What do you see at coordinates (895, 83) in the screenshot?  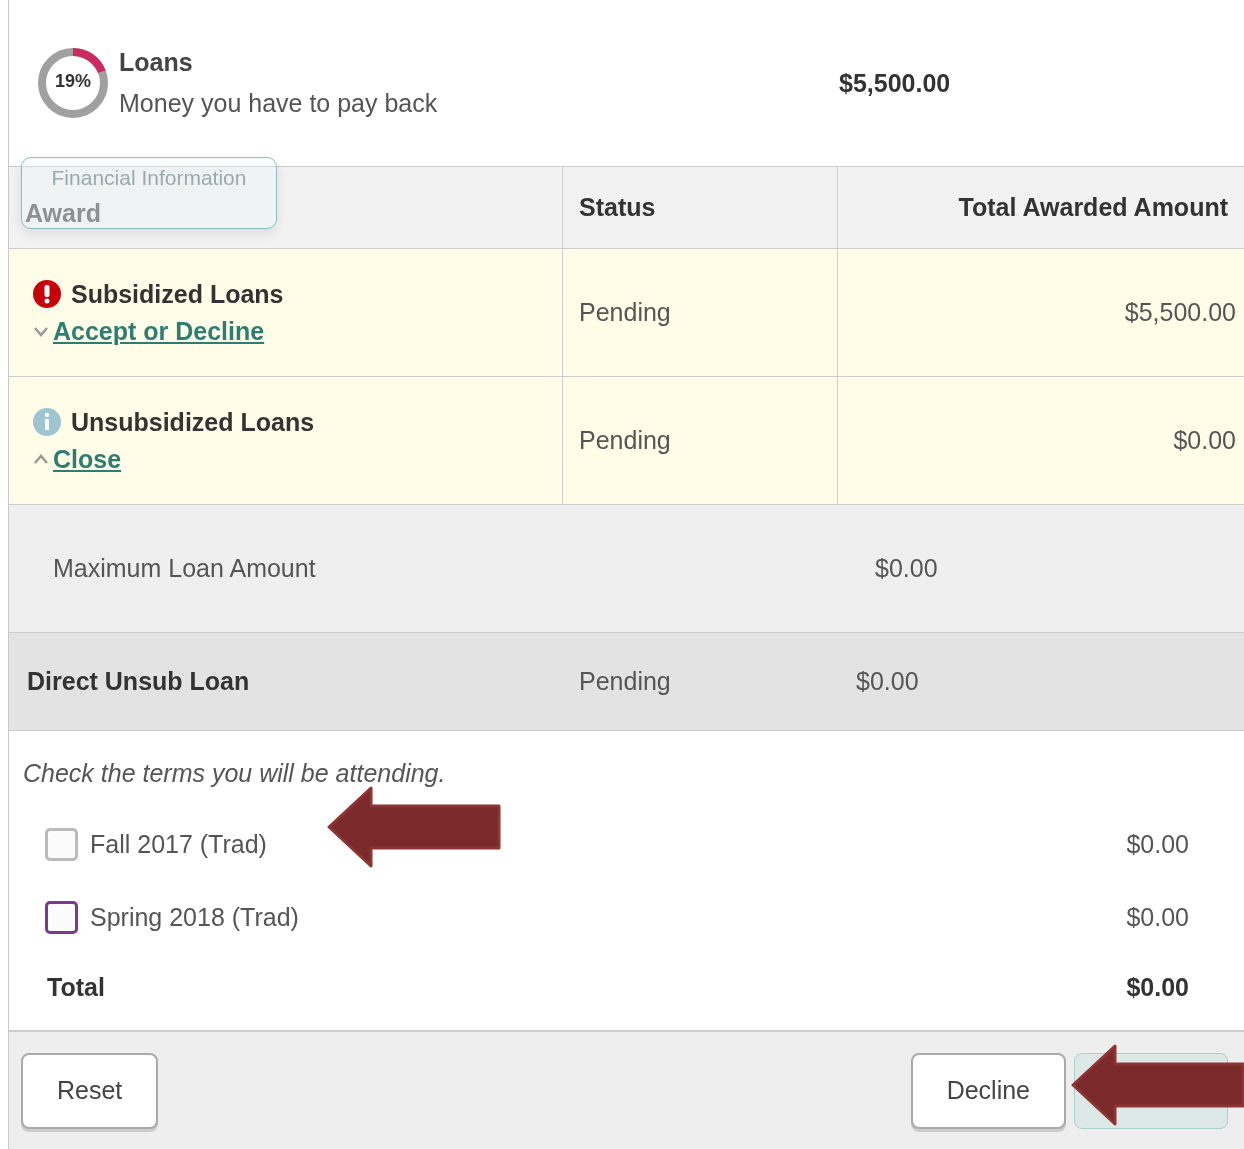 I see `total-amount: $5,500.00` at bounding box center [895, 83].